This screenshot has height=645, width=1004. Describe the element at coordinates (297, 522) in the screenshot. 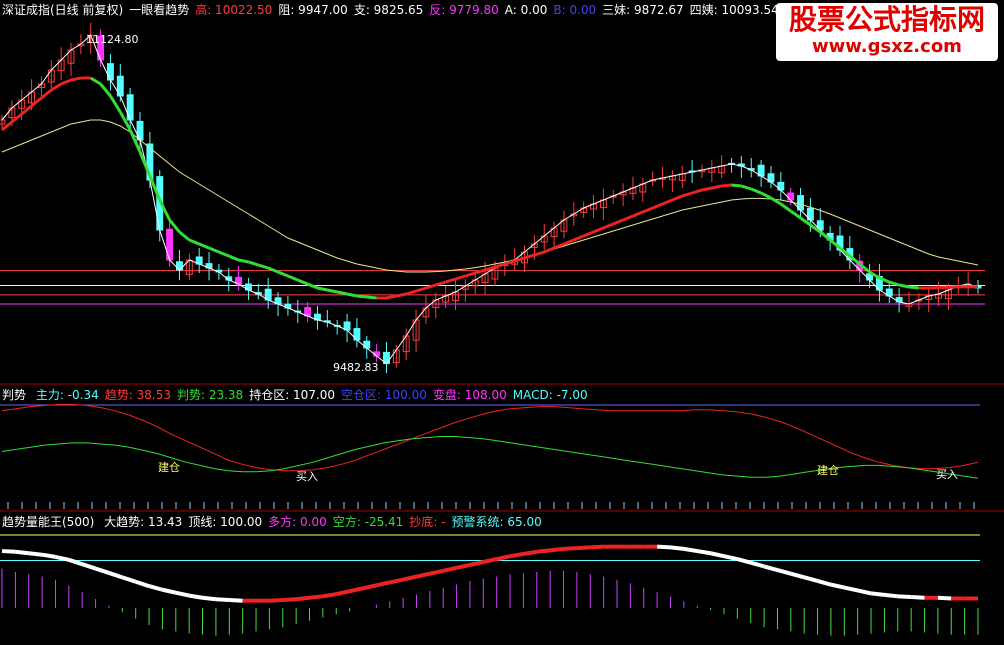

I see `panel3-field-3: 多方: 0.00` at that location.